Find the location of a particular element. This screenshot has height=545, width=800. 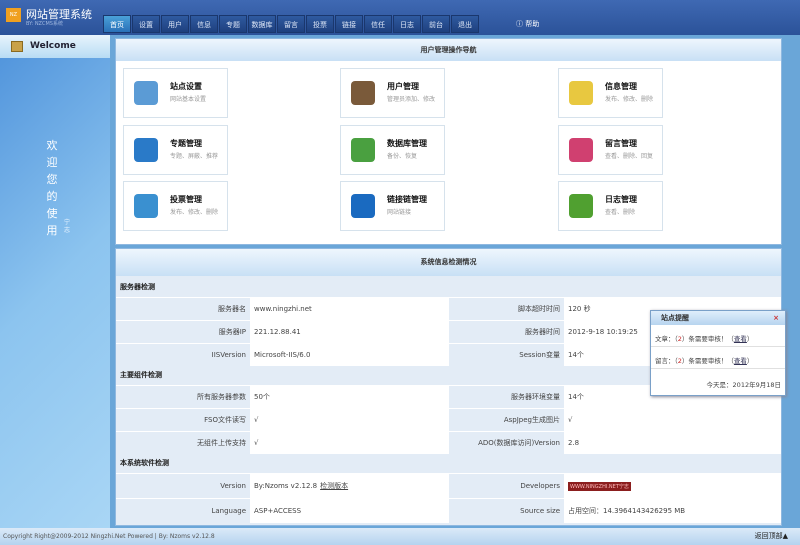

row-value: 占用空间：14.3964143426295 MB is located at coordinates (672, 511).